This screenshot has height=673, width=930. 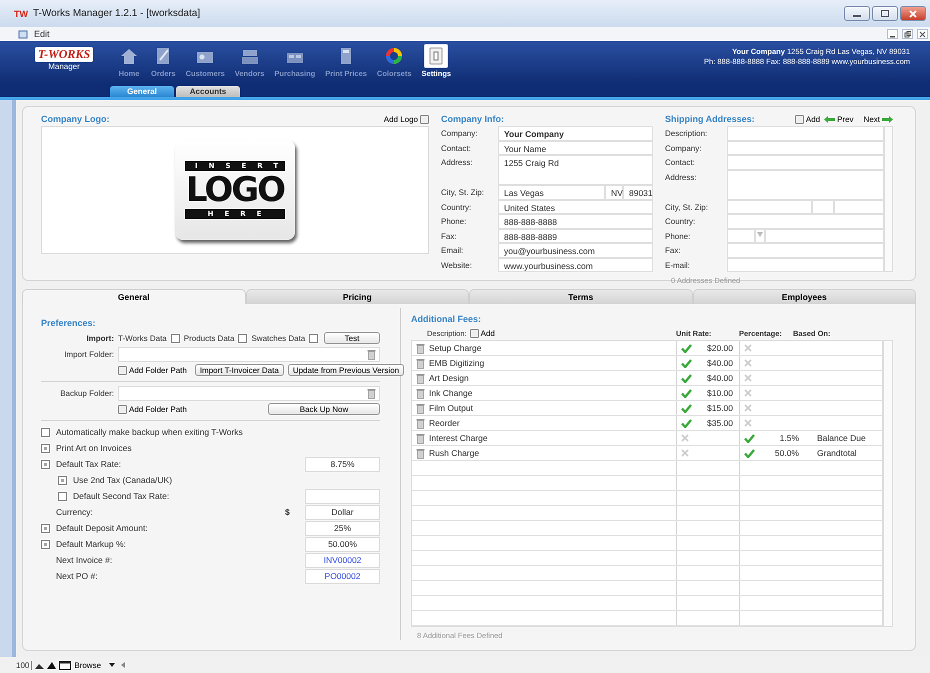 What do you see at coordinates (575, 147) in the screenshot?
I see `input-field: Your Name` at bounding box center [575, 147].